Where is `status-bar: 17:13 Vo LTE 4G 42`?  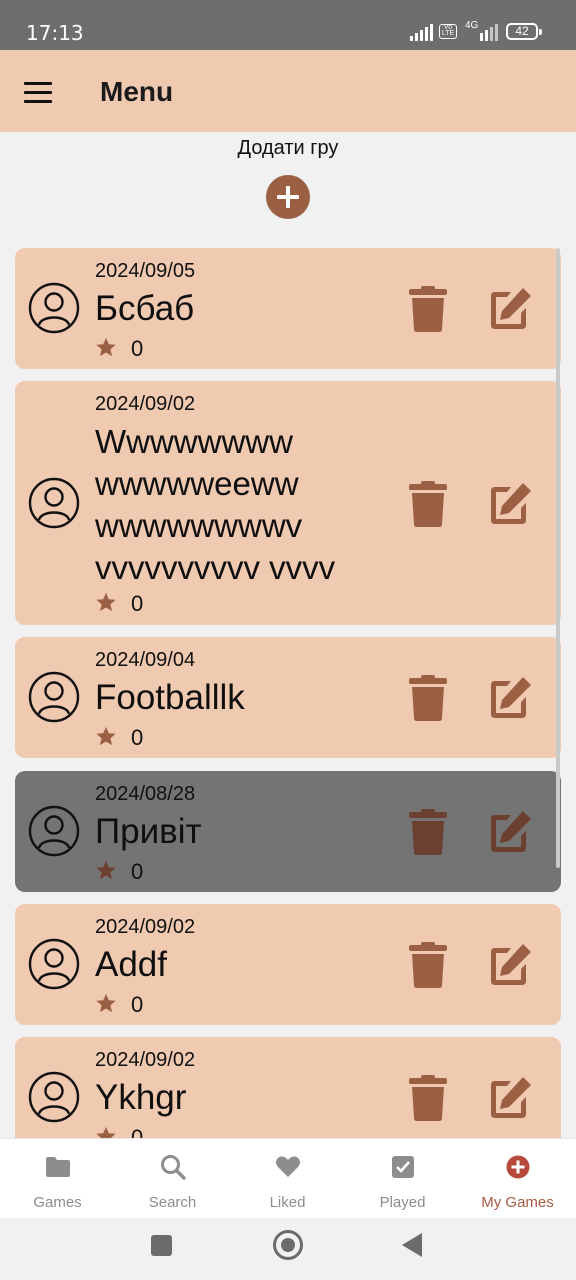
status-bar: 17:13 Vo LTE 4G 42 is located at coordinates (288, 25).